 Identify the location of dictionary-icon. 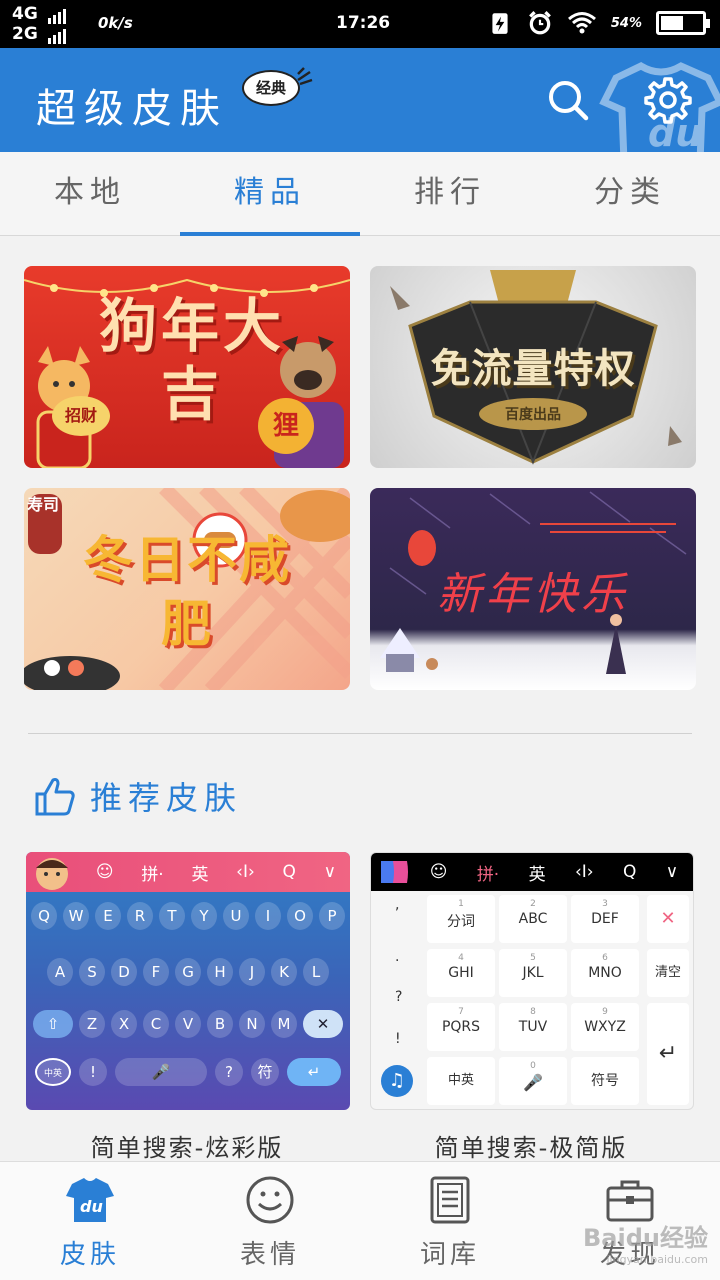
(450, 1200).